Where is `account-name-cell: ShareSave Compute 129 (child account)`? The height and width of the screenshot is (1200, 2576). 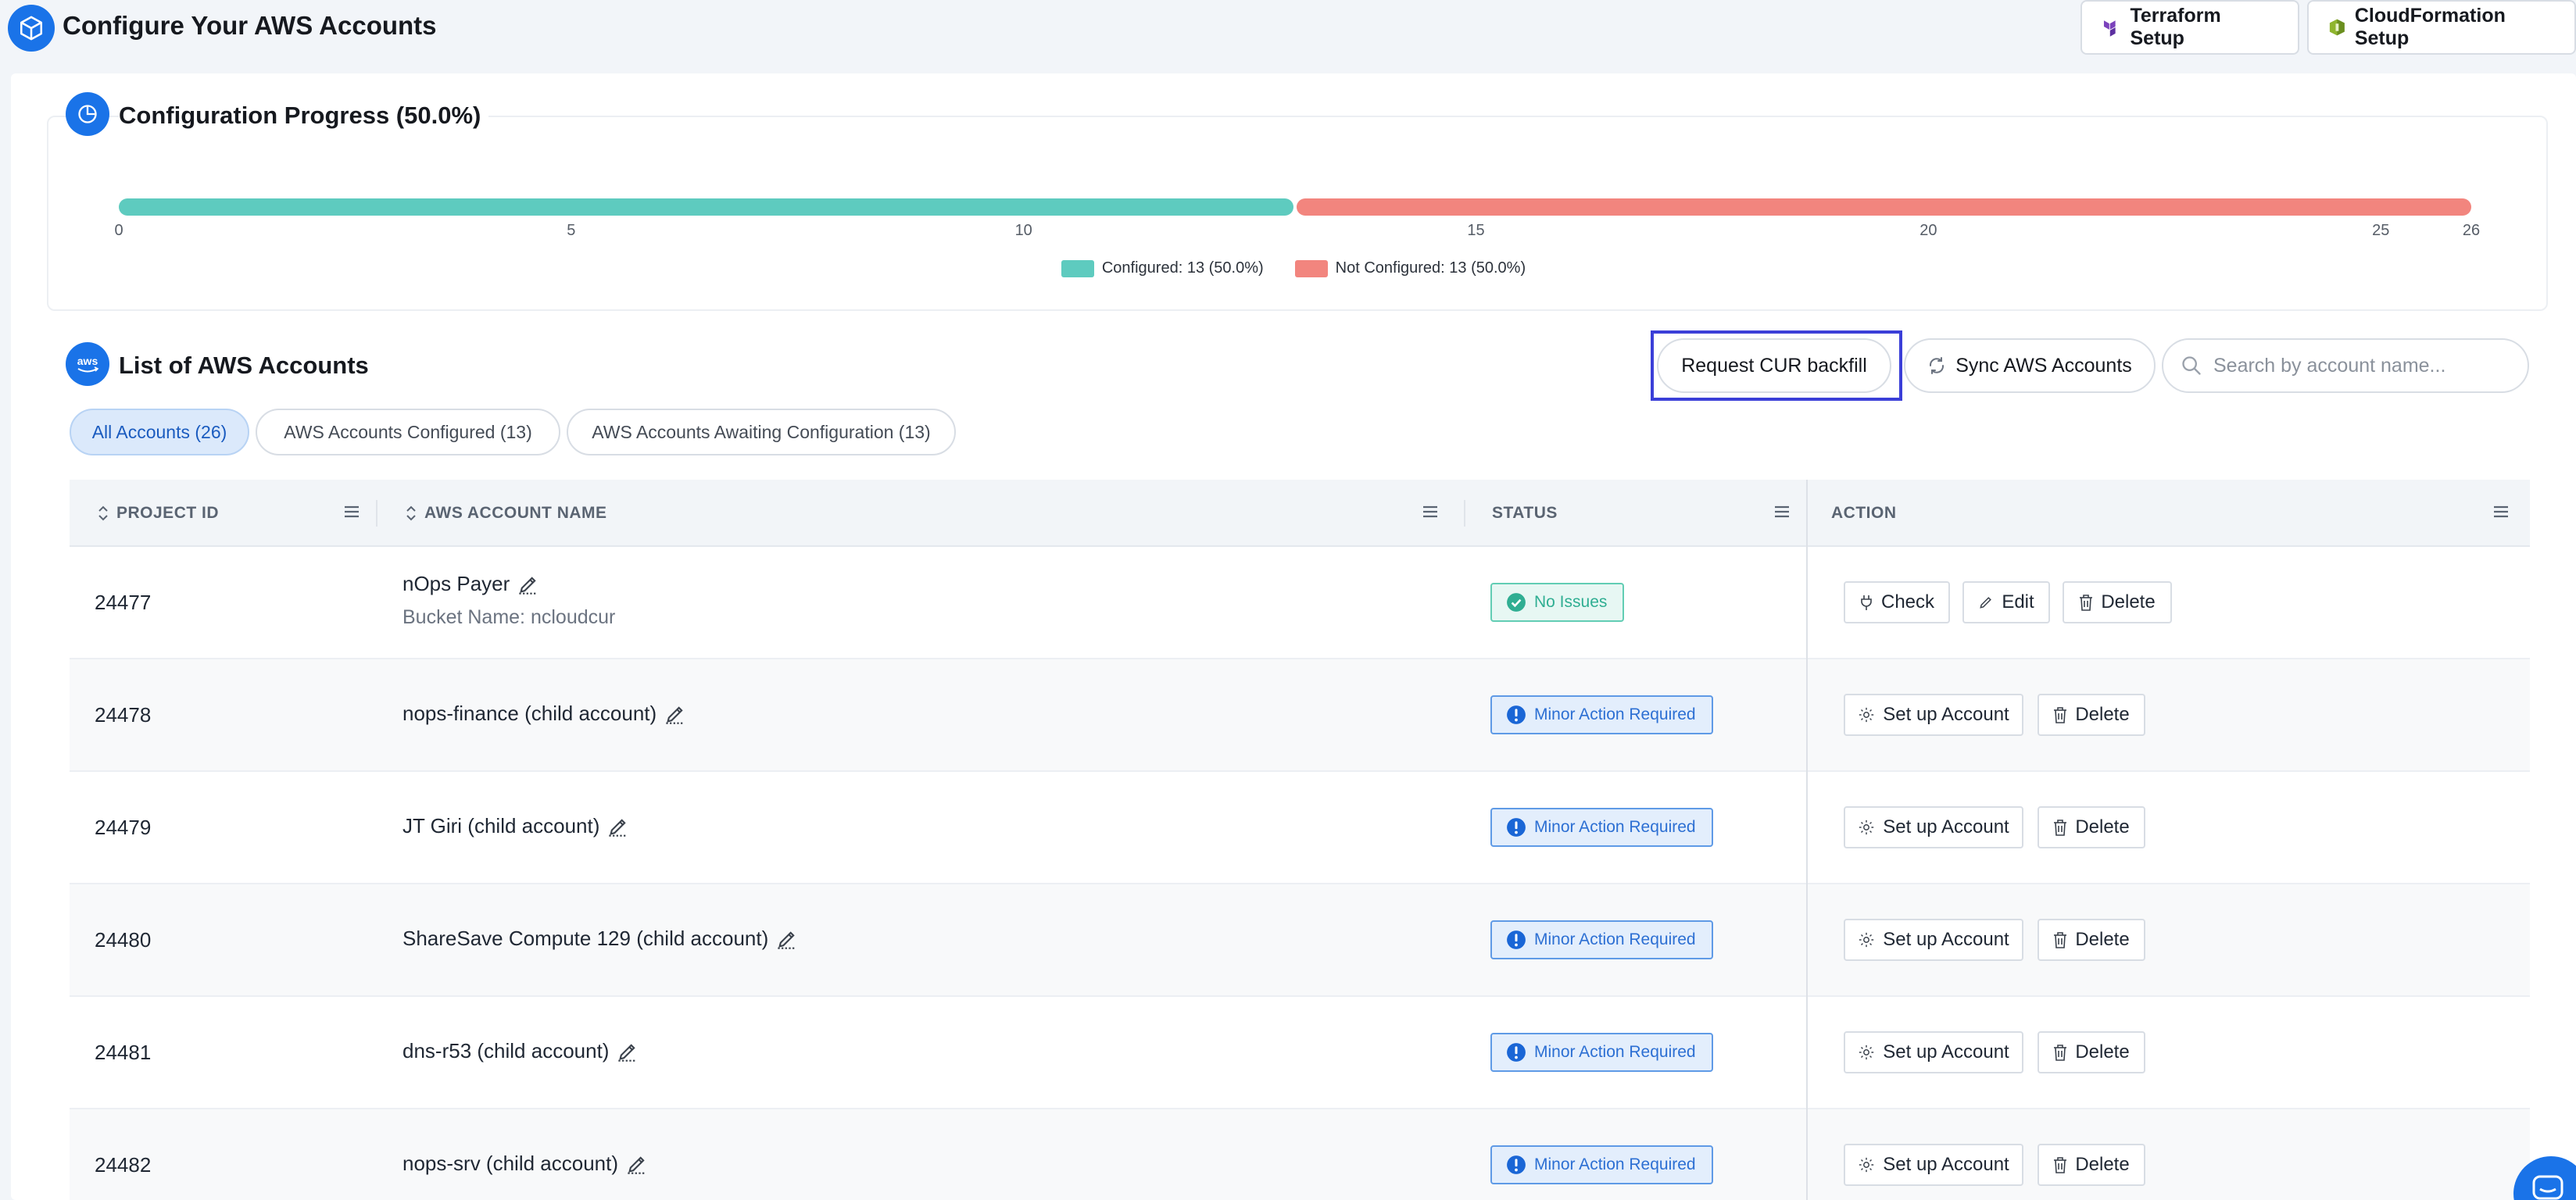 account-name-cell: ShareSave Compute 129 (child account) is located at coordinates (600, 939).